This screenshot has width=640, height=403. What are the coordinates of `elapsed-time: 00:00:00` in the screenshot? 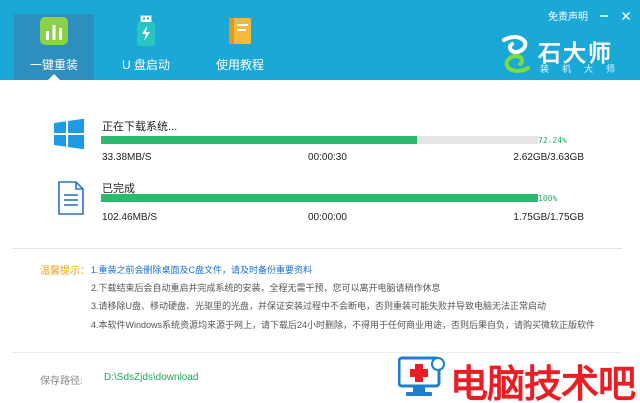 It's located at (327, 217).